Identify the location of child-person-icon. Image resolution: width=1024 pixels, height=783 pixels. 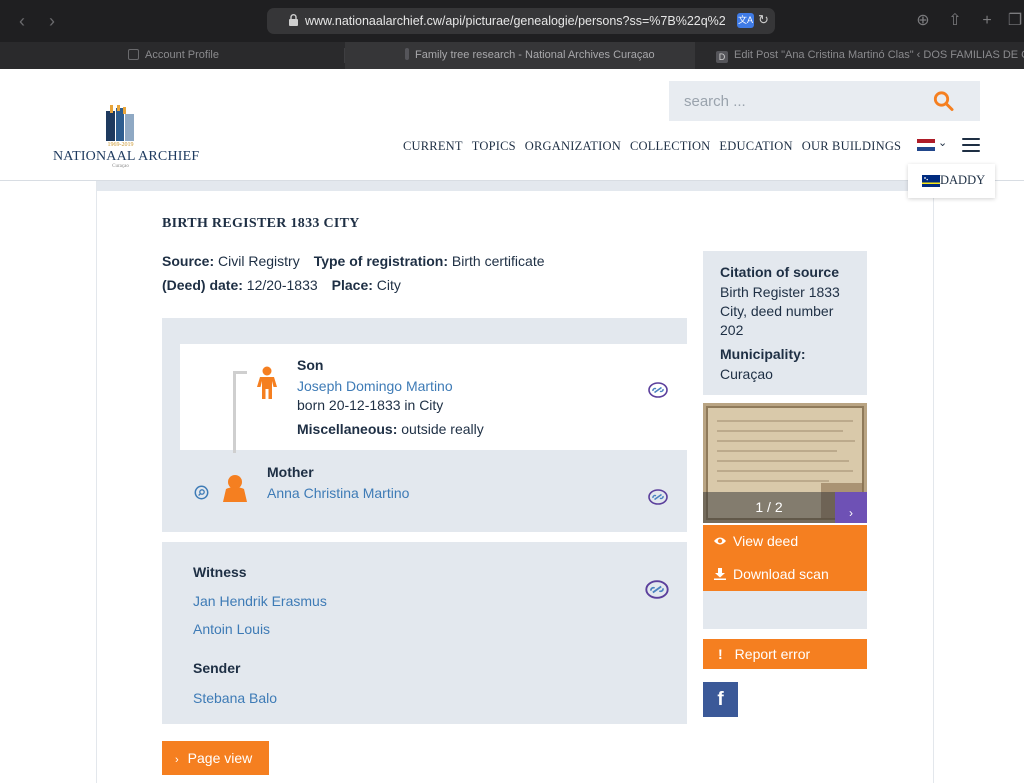
(267, 382).